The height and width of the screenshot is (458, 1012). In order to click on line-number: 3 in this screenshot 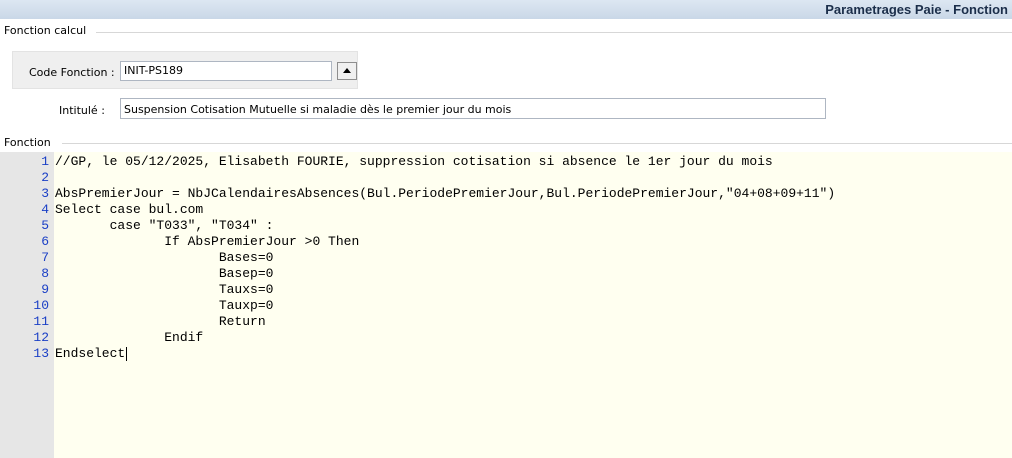, I will do `click(45, 193)`.